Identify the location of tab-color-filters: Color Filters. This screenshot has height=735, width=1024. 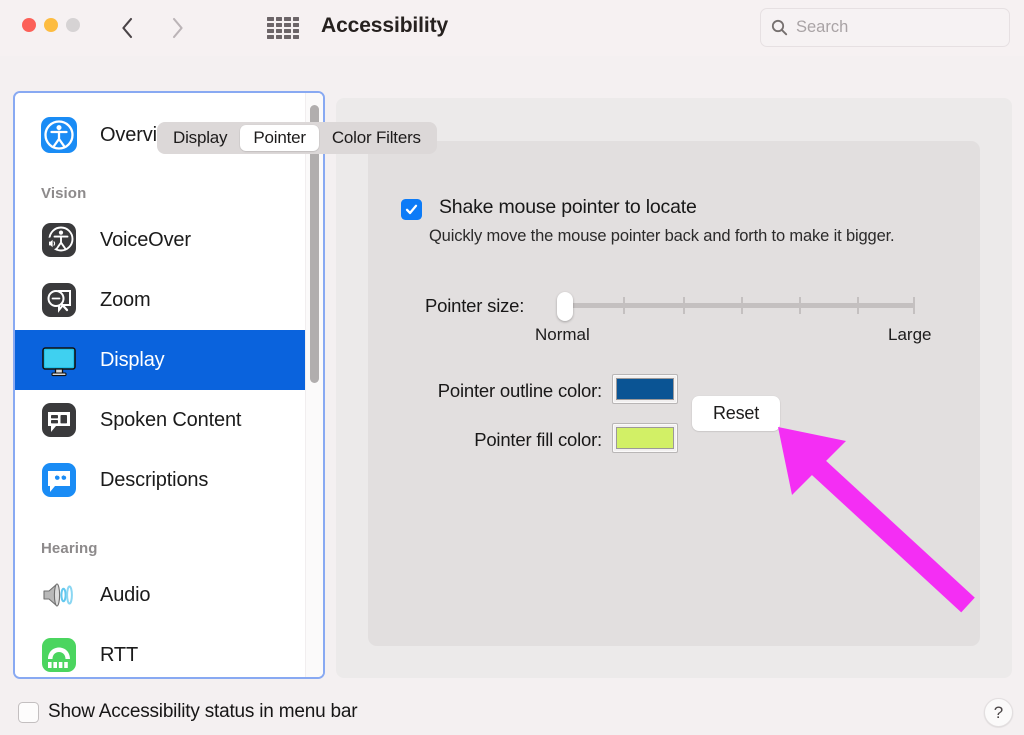
(376, 138).